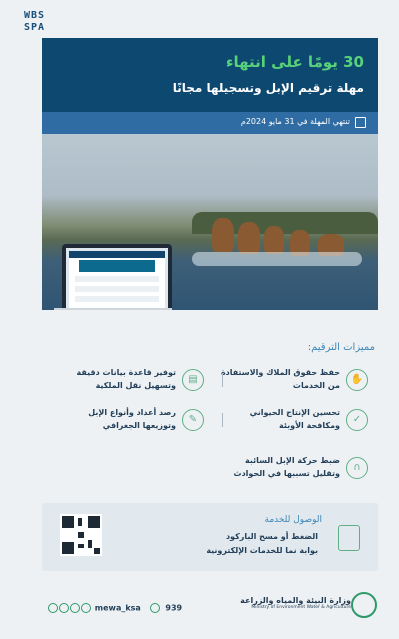 This screenshot has height=639, width=399. Describe the element at coordinates (277, 259) in the screenshot. I see `water-splash` at that location.